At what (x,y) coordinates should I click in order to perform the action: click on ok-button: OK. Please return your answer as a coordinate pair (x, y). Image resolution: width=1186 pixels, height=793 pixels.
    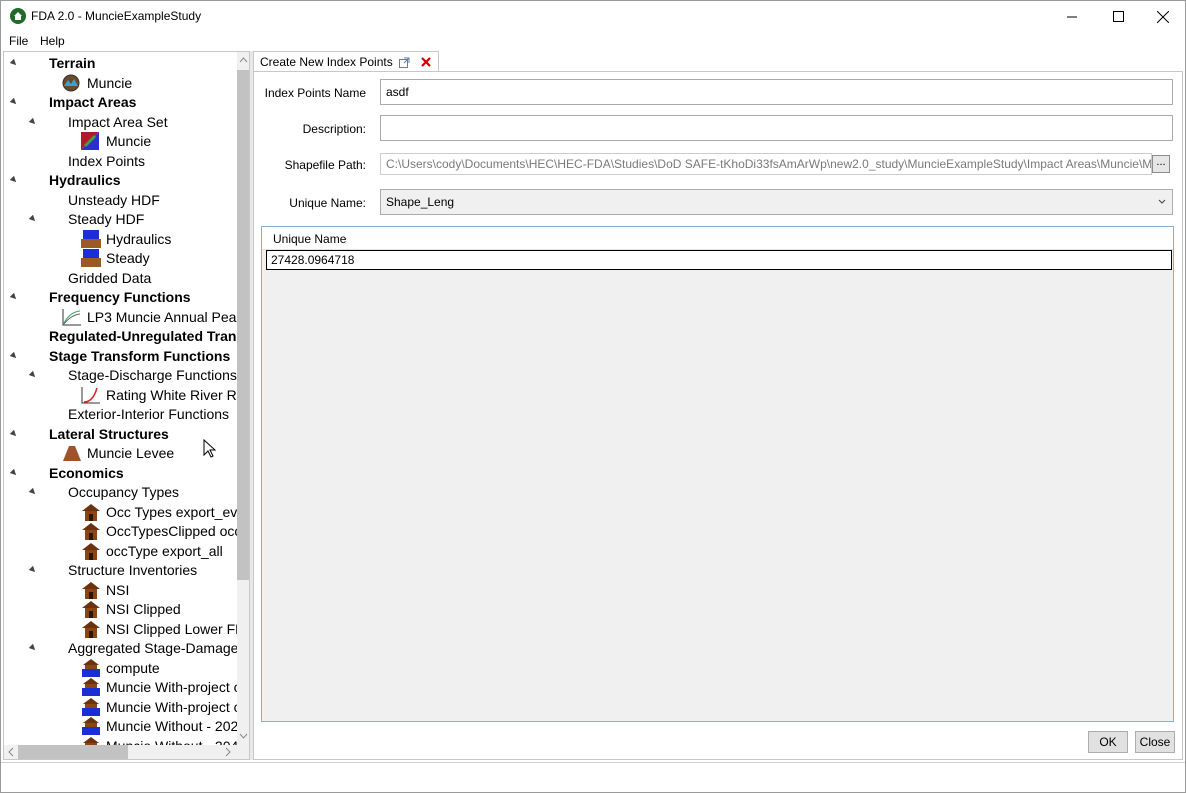
    Looking at the image, I should click on (1108, 742).